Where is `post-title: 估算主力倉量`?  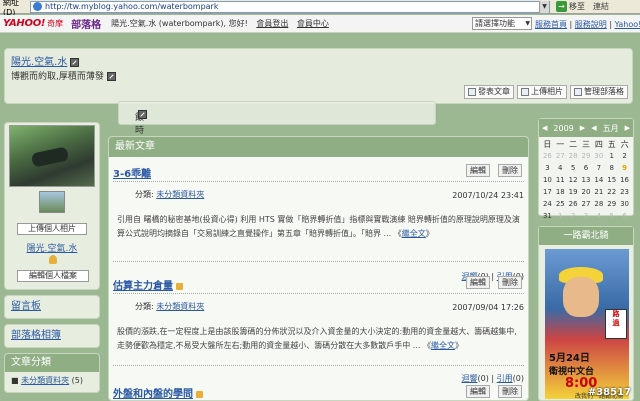
post-title: 估算主力倉量 is located at coordinates (143, 286).